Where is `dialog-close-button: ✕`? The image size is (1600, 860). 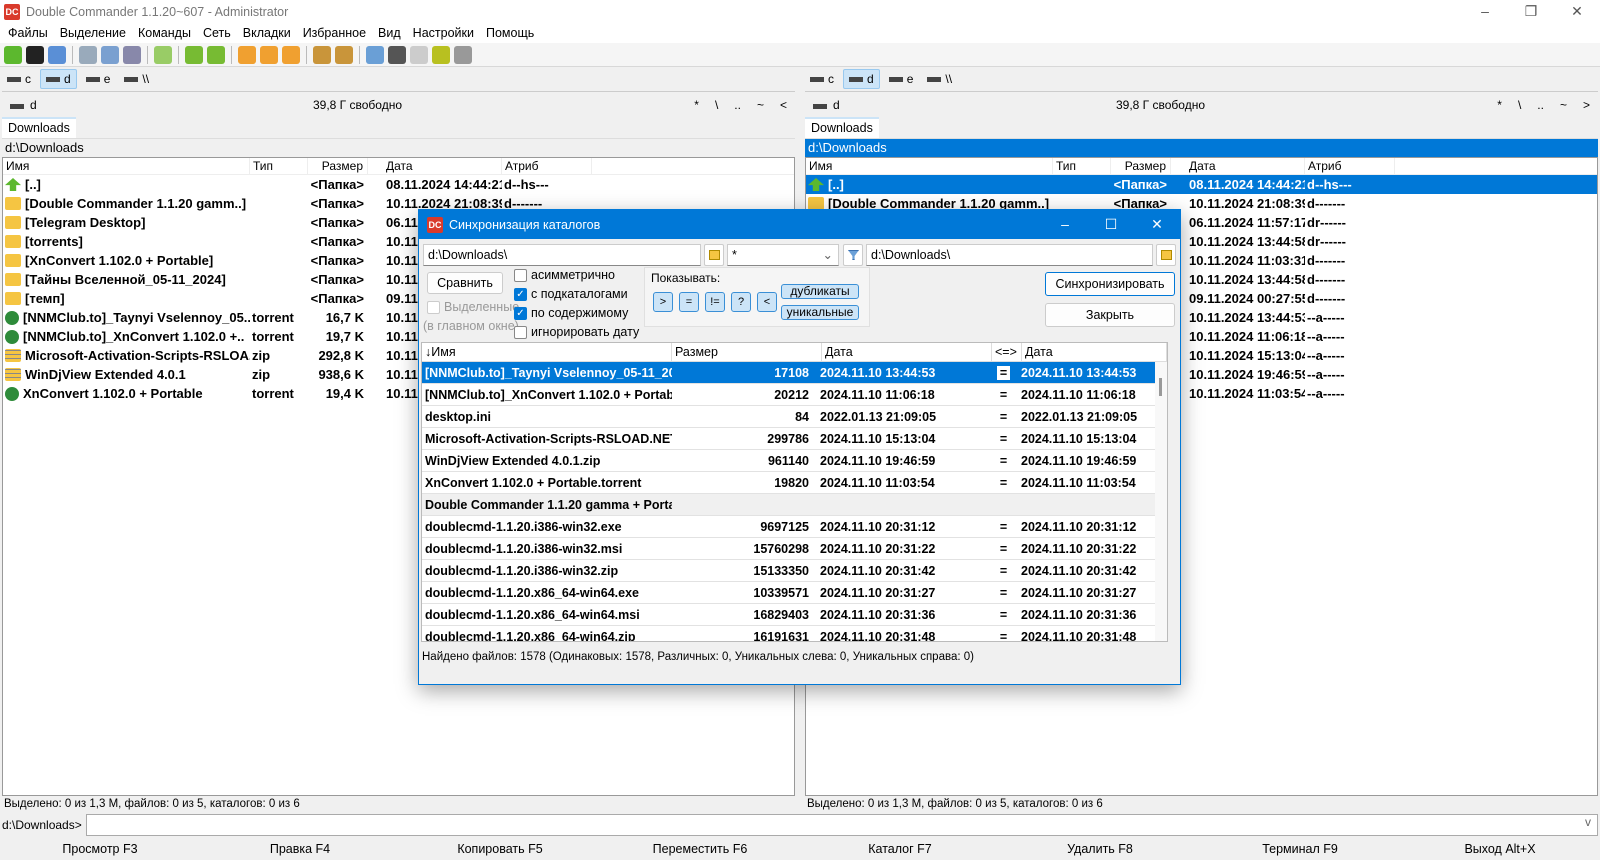 dialog-close-button: ✕ is located at coordinates (1157, 224).